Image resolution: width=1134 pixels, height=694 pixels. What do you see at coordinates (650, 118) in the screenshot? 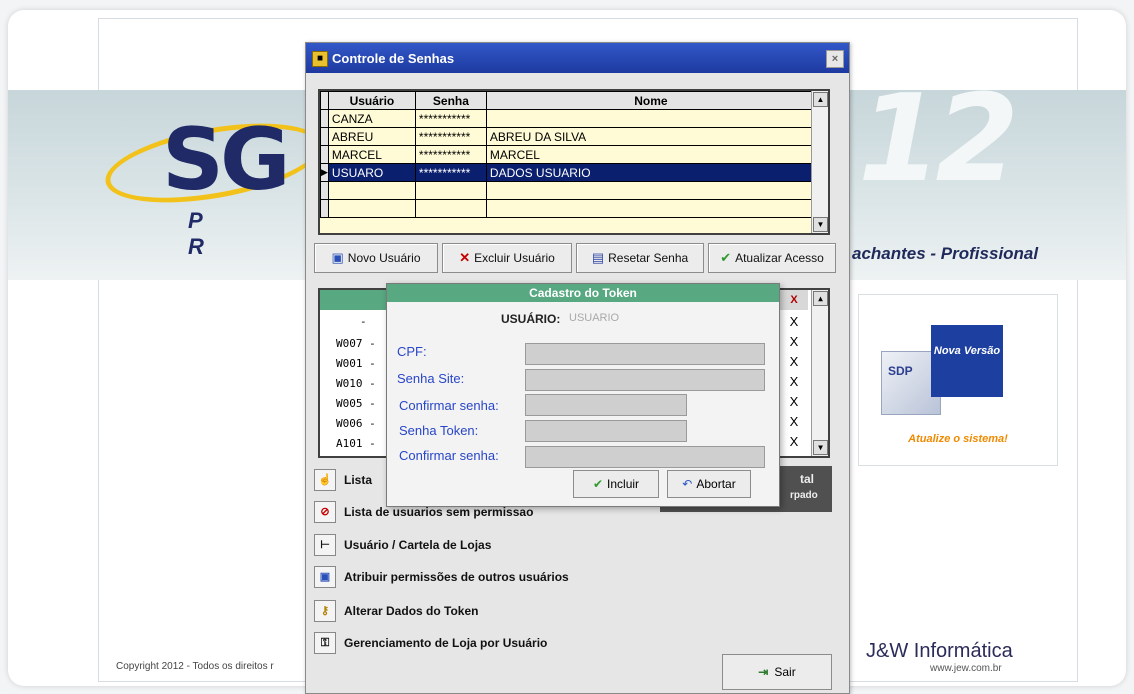
I see `cell-nome` at bounding box center [650, 118].